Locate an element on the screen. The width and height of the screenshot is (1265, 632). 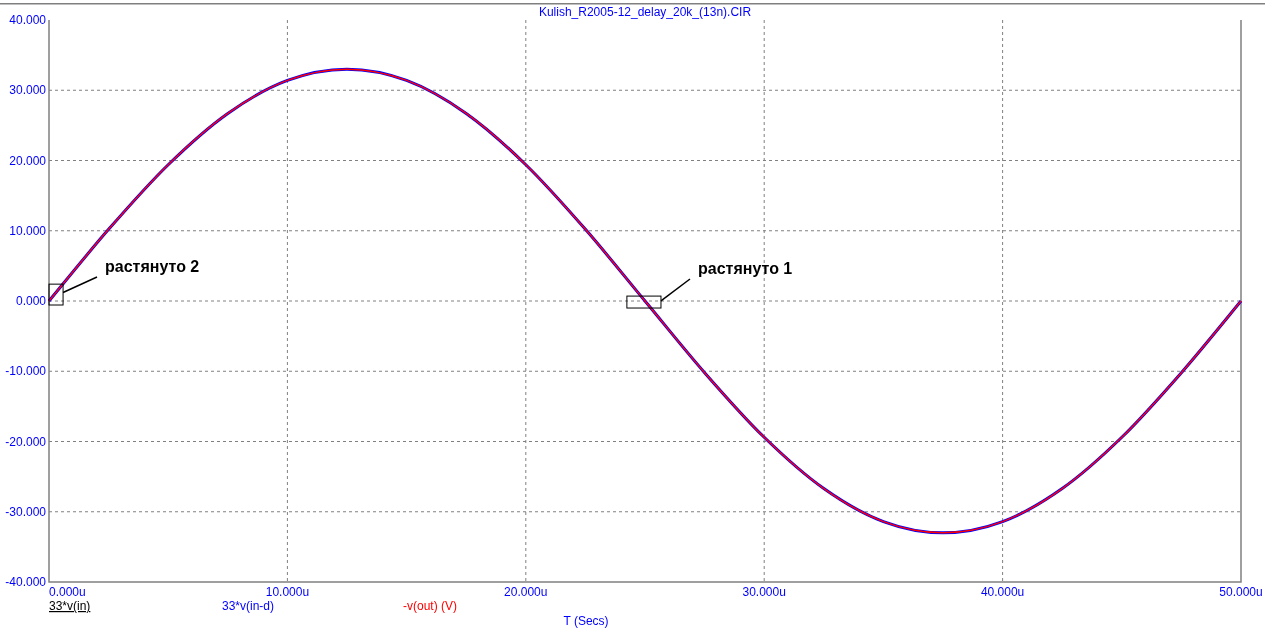
axis-tick-label: 50.000u is located at coordinates (1241, 592).